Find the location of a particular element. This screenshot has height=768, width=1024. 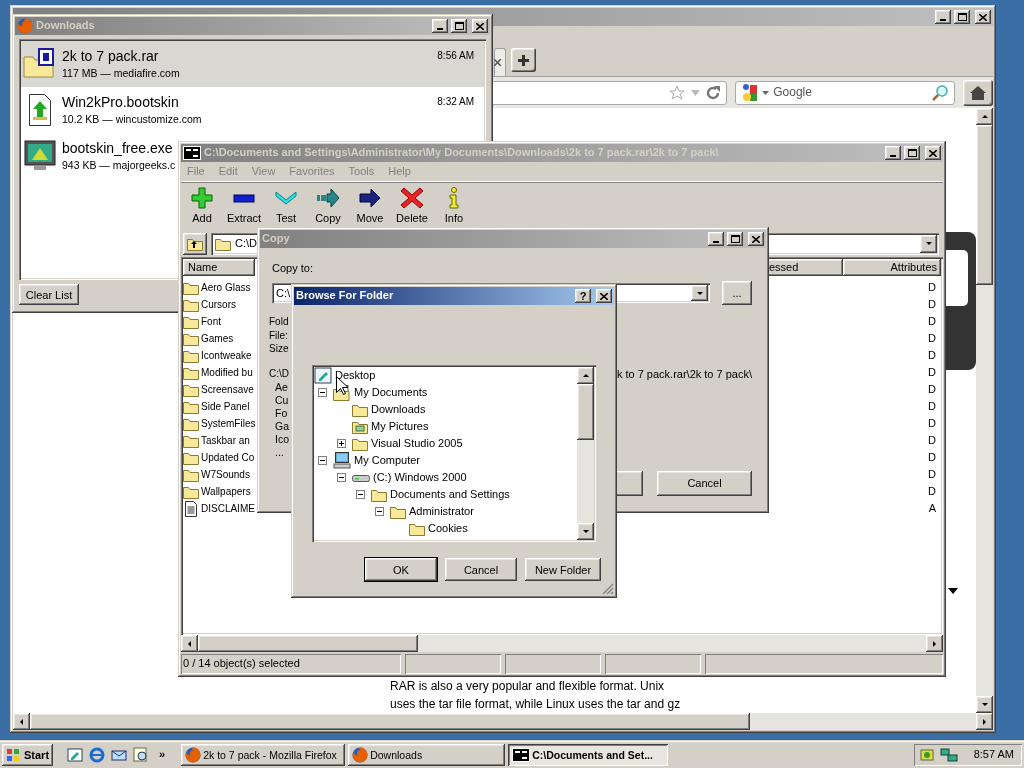

tree-item: My Documents is located at coordinates (391, 392).